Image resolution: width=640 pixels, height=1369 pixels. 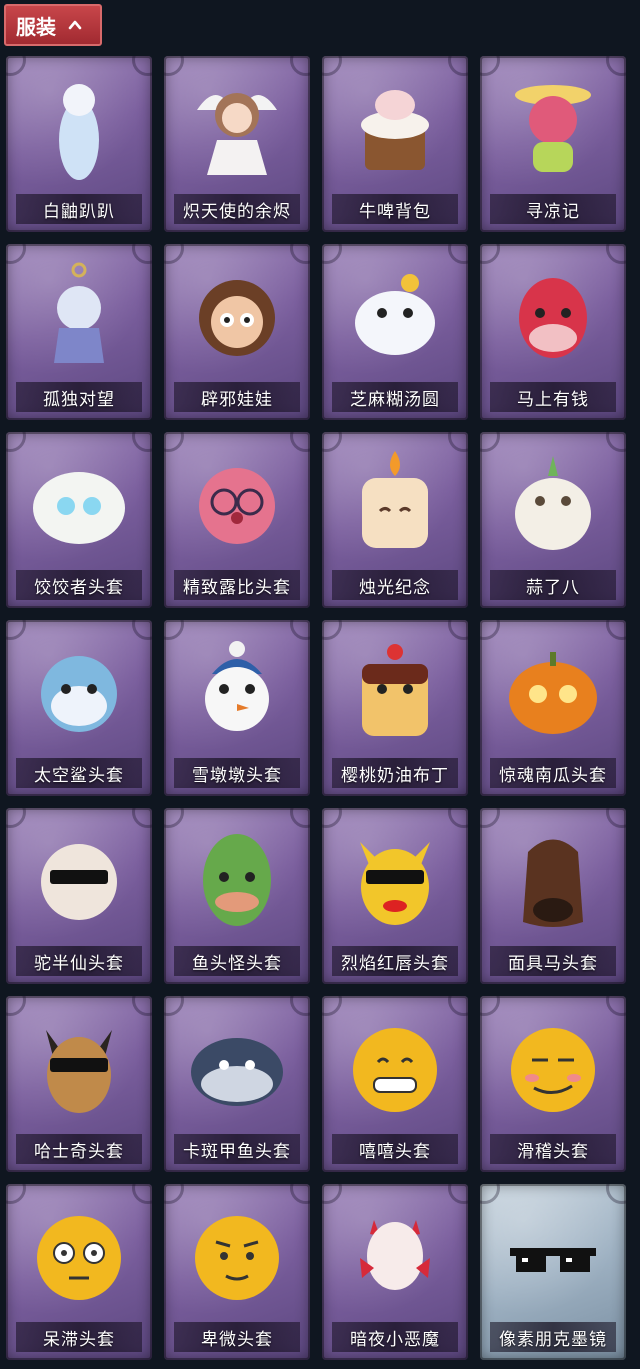 I want to click on costume-name: 马上有钱, so click(x=553, y=399).